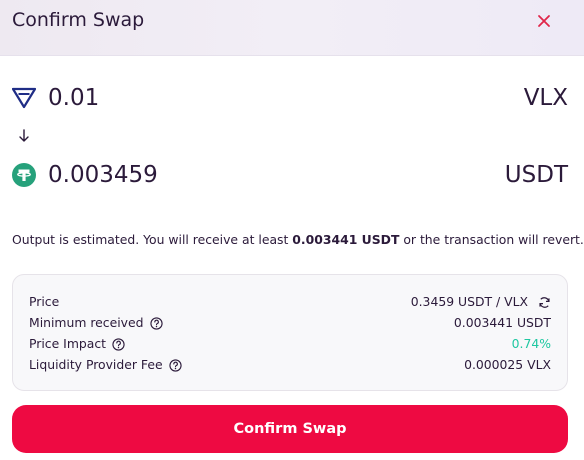  What do you see at coordinates (469, 301) in the screenshot?
I see `price-value: 0.3459 USDT / VLX` at bounding box center [469, 301].